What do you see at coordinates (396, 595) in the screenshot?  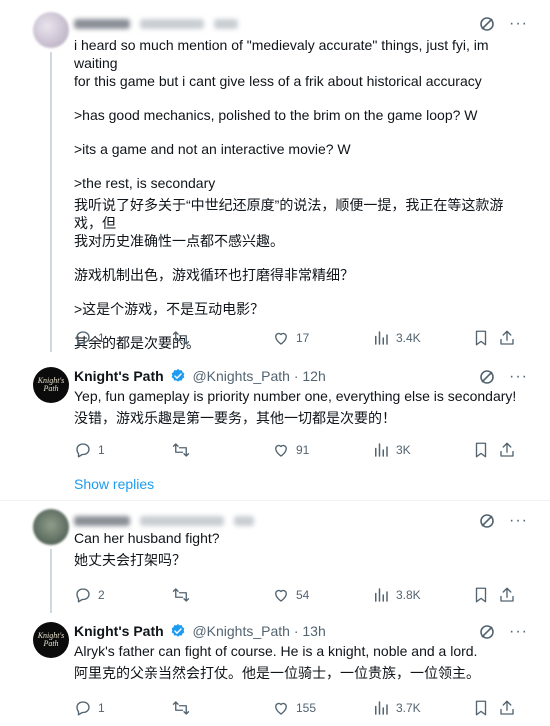 I see `views-button: 3.8K` at bounding box center [396, 595].